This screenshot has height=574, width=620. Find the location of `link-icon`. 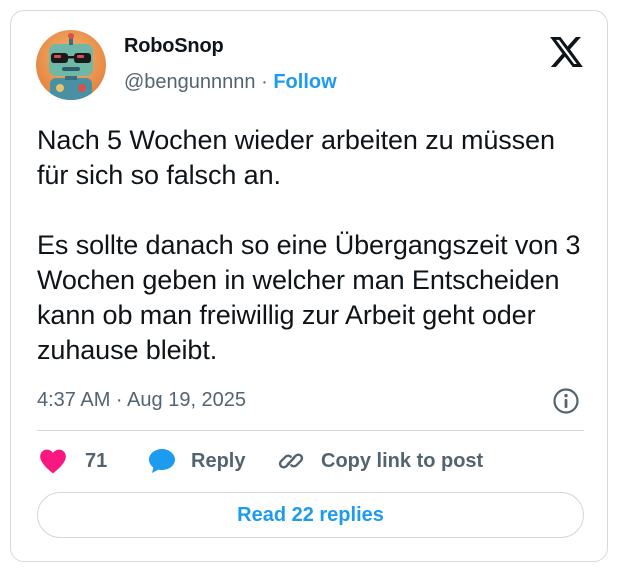

link-icon is located at coordinates (291, 461).